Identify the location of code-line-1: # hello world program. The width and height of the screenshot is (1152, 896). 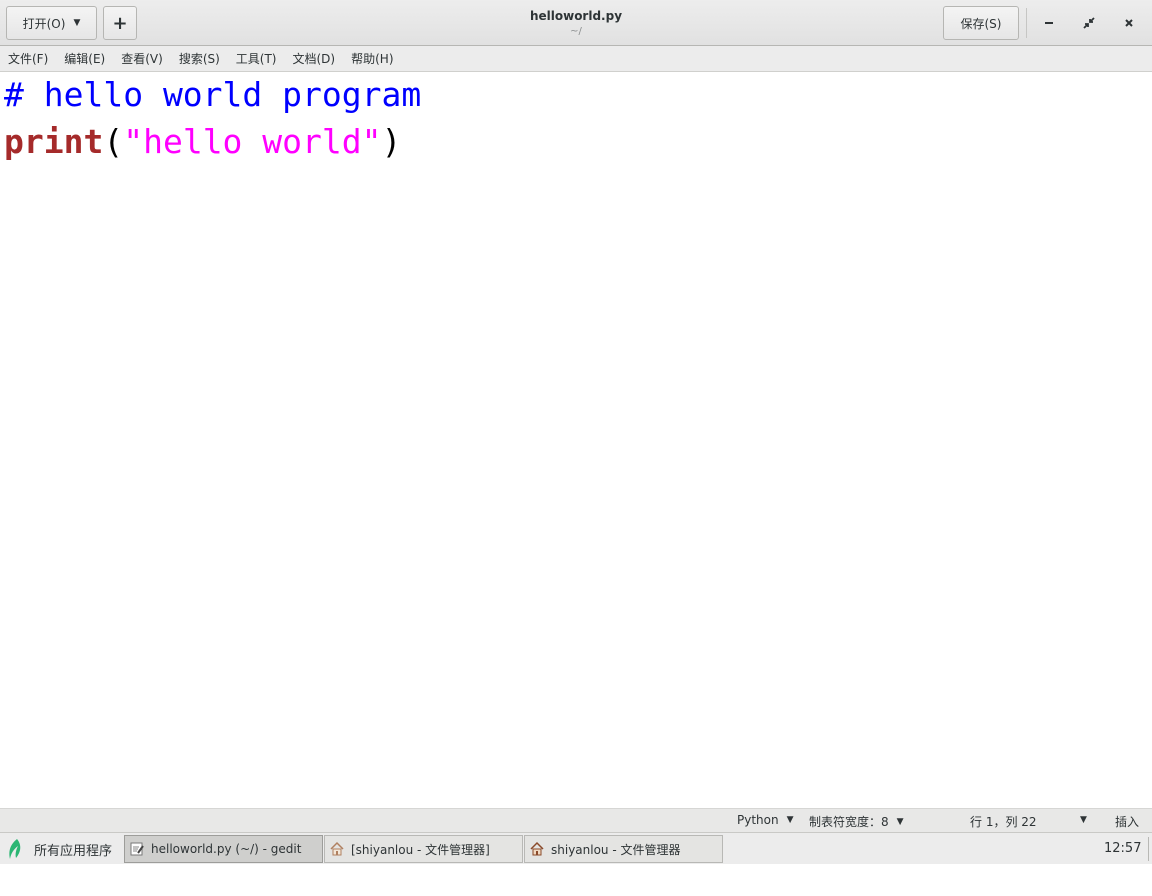
(212, 95).